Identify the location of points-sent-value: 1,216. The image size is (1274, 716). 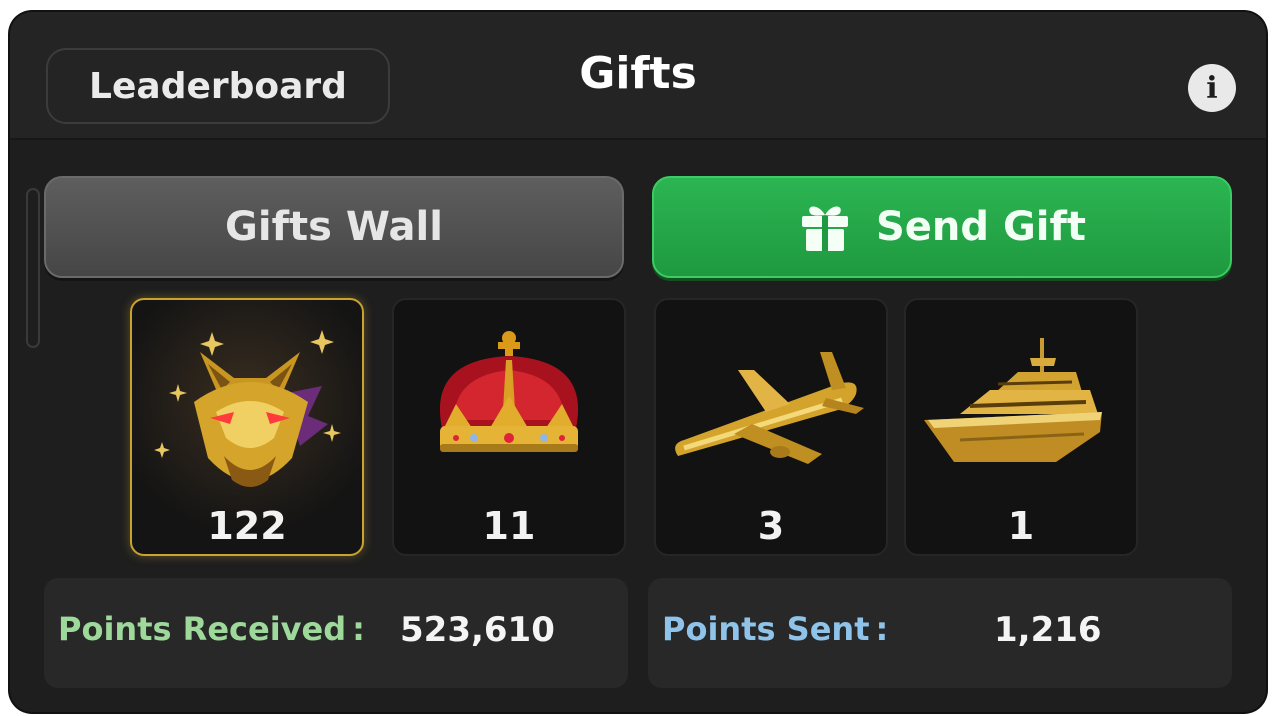
(1048, 630).